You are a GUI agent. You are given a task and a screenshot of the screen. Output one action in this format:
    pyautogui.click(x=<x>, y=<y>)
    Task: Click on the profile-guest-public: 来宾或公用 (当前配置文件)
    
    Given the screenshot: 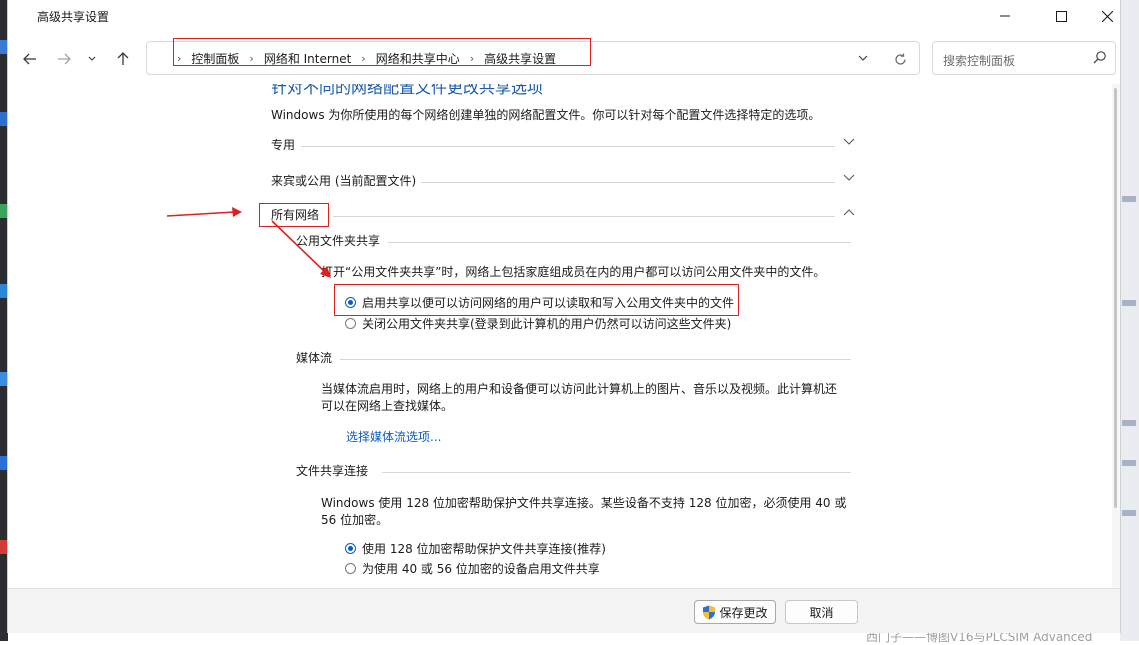 What is the action you would take?
    pyautogui.click(x=563, y=182)
    